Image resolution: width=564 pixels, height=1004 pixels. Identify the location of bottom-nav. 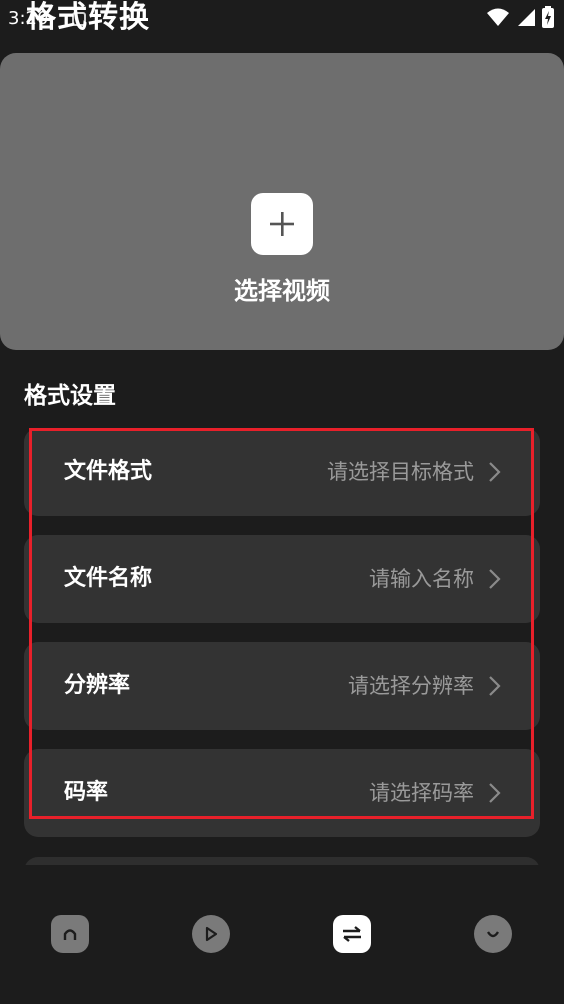
(282, 934).